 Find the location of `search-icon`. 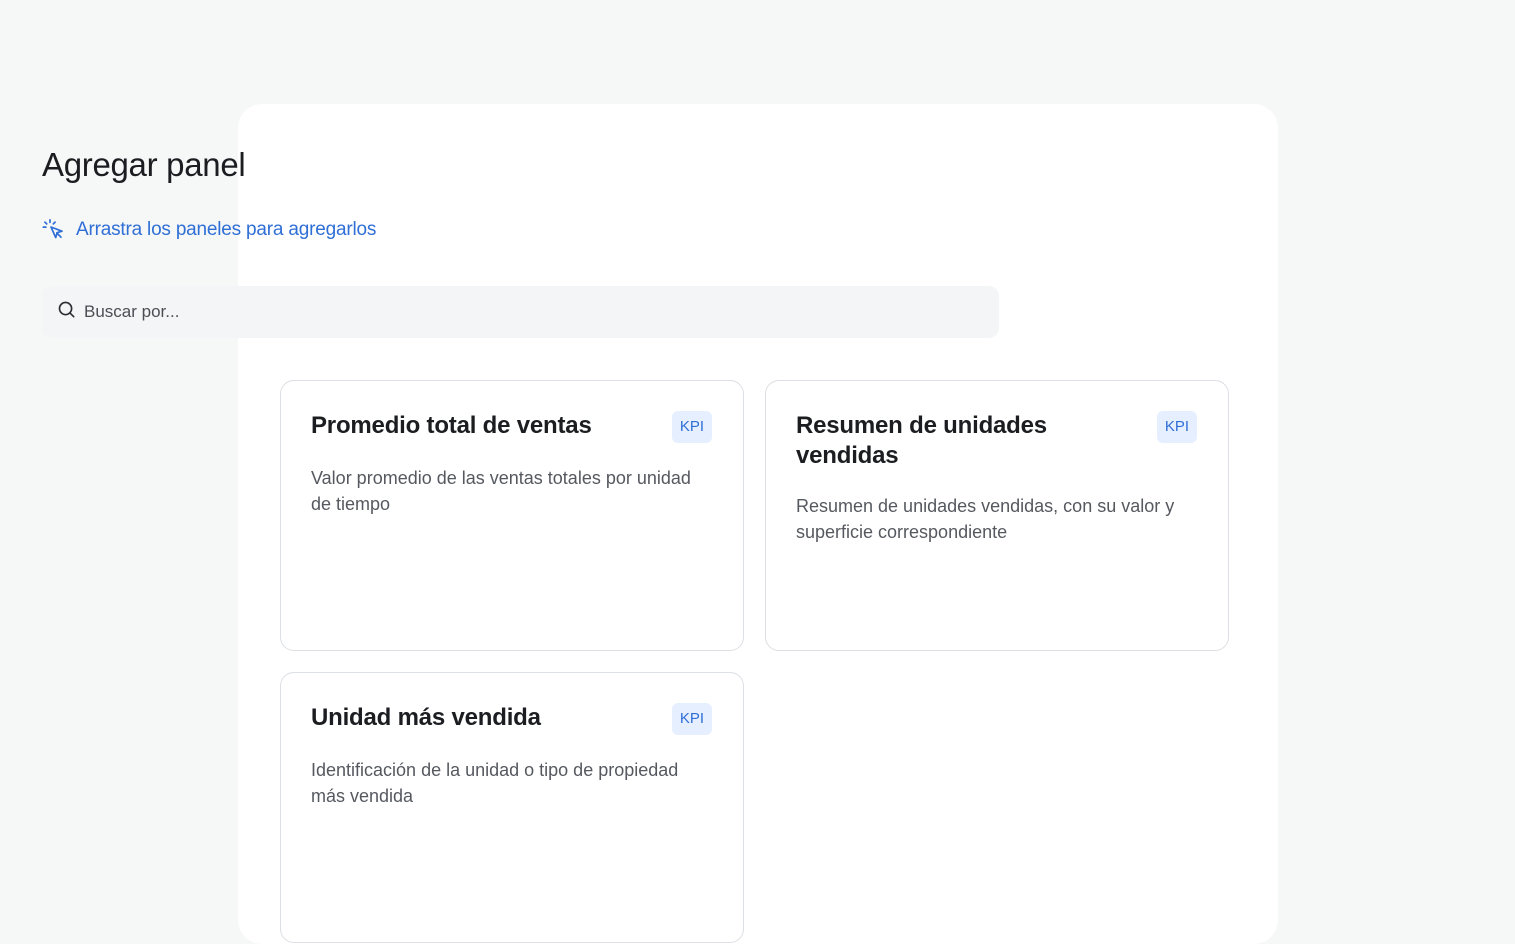

search-icon is located at coordinates (66, 312).